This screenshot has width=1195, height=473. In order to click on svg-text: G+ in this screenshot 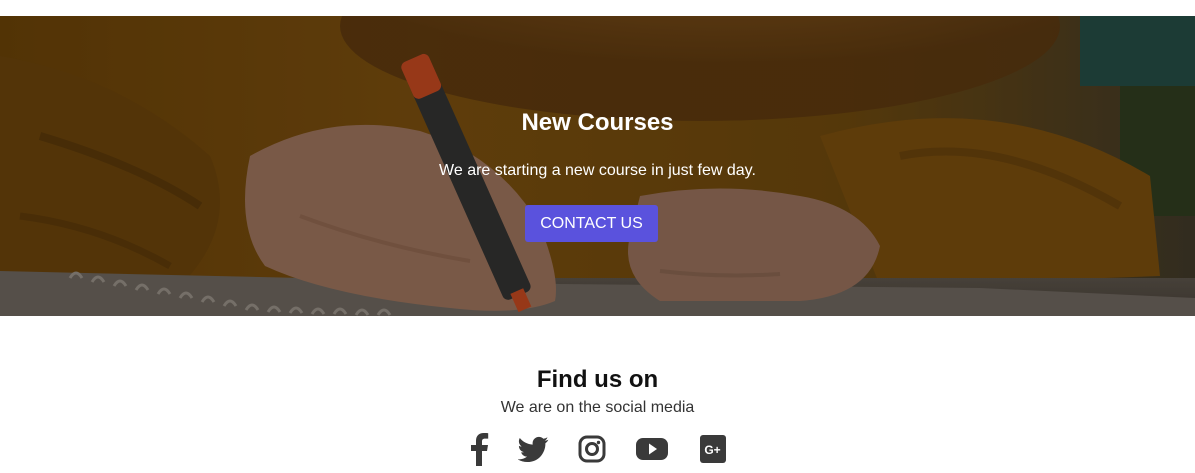, I will do `click(712, 450)`.